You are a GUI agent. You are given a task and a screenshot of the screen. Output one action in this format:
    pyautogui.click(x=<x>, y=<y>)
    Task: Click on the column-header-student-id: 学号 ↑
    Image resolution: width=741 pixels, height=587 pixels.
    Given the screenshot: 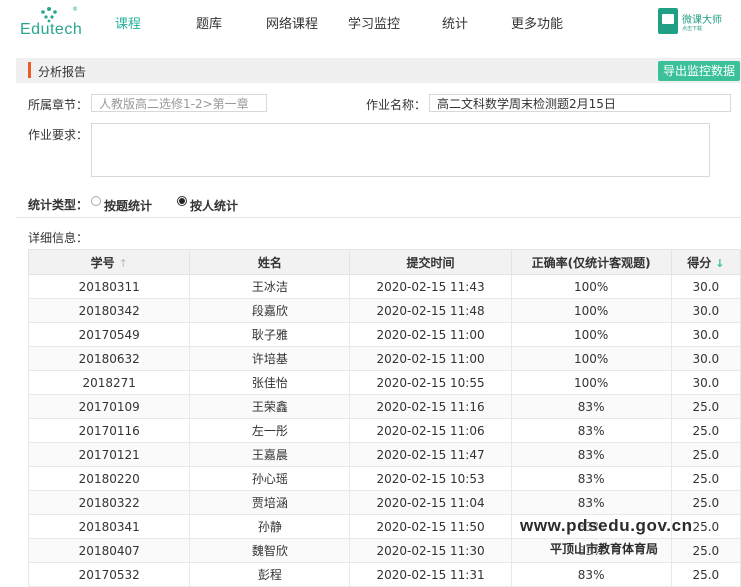 What is the action you would take?
    pyautogui.click(x=109, y=262)
    